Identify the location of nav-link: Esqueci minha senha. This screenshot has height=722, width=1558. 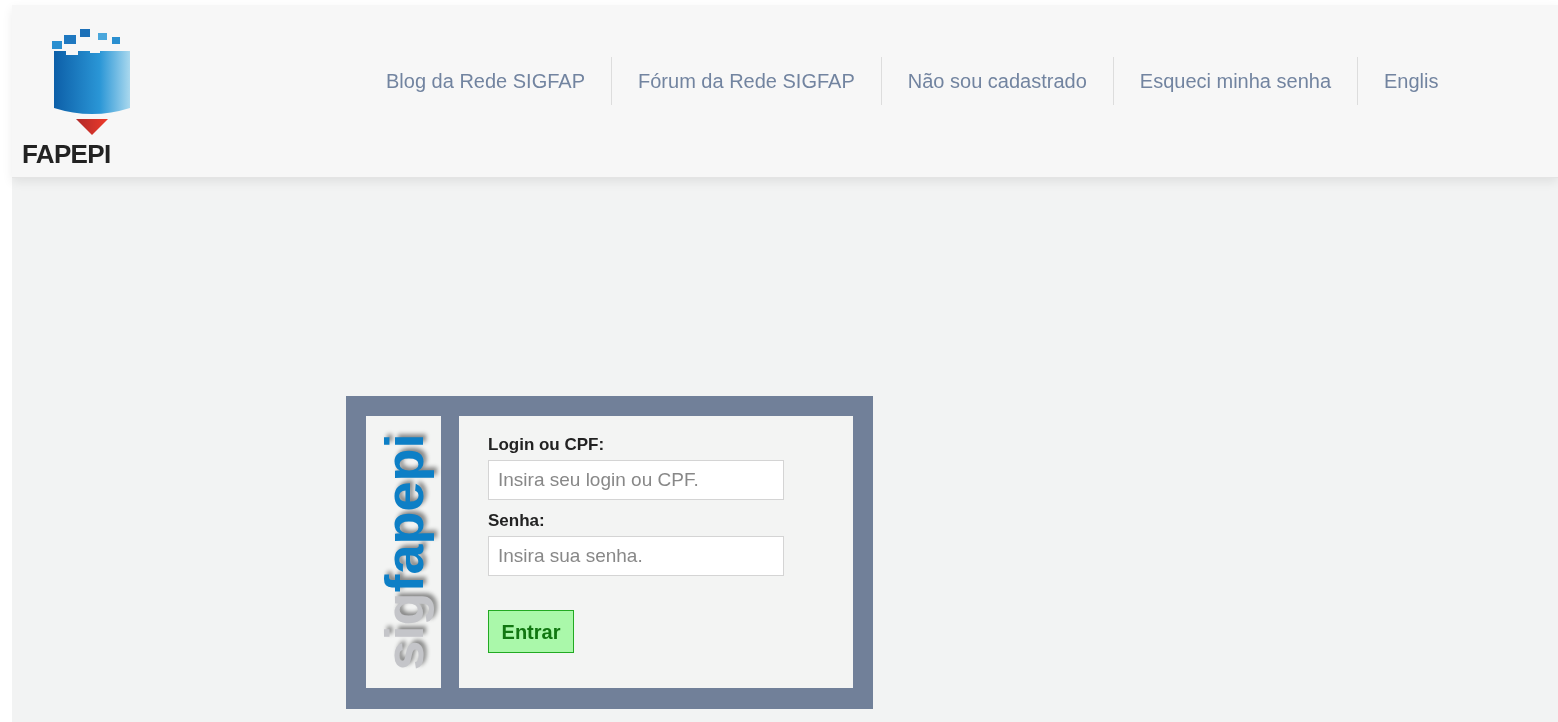
(1235, 81).